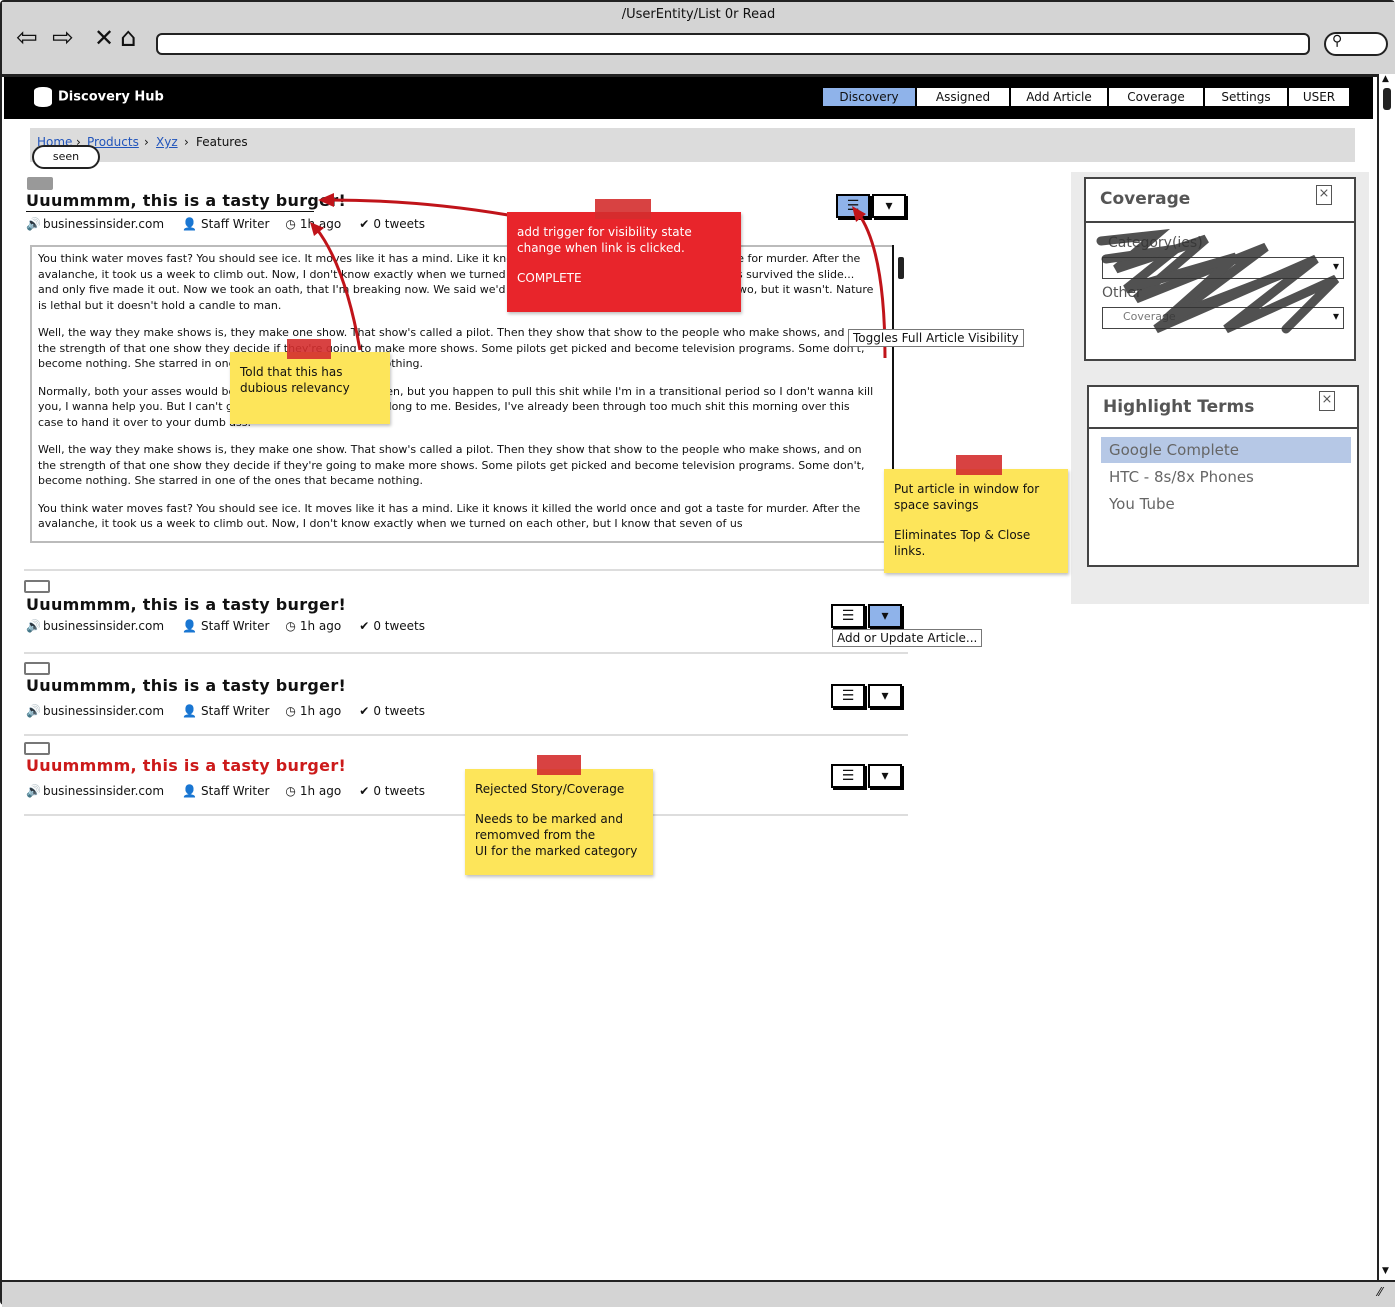  Describe the element at coordinates (1145, 199) in the screenshot. I see `coverage-panel-title: Coverage` at that location.